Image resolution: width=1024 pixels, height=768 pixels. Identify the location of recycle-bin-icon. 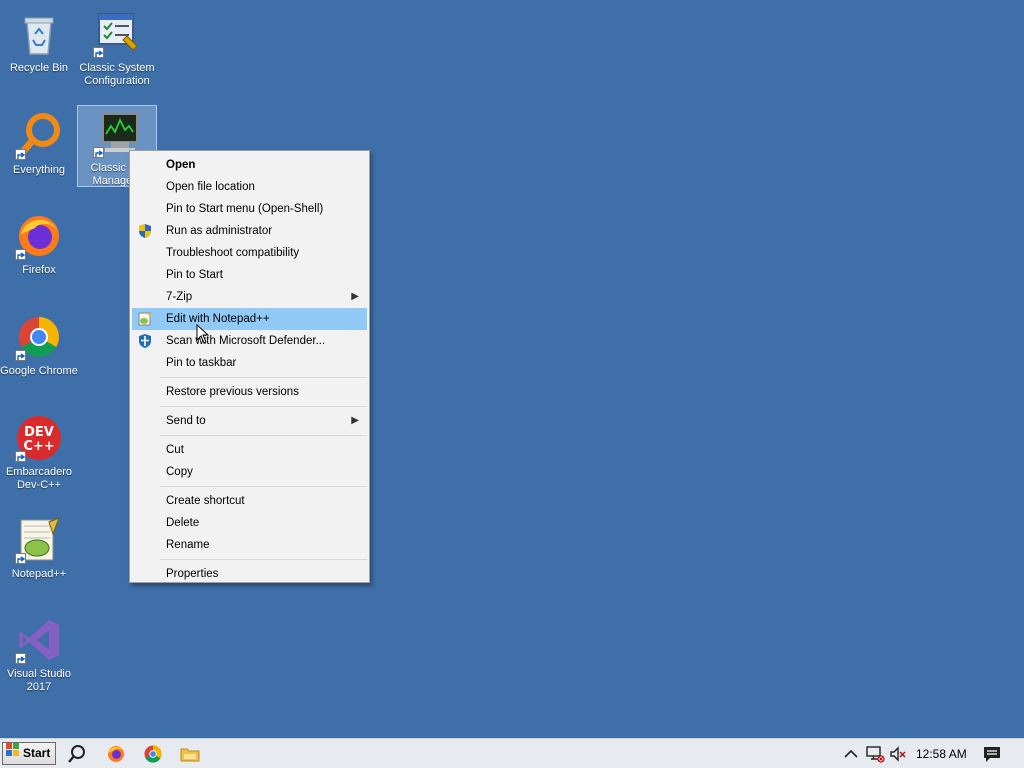
(39, 34).